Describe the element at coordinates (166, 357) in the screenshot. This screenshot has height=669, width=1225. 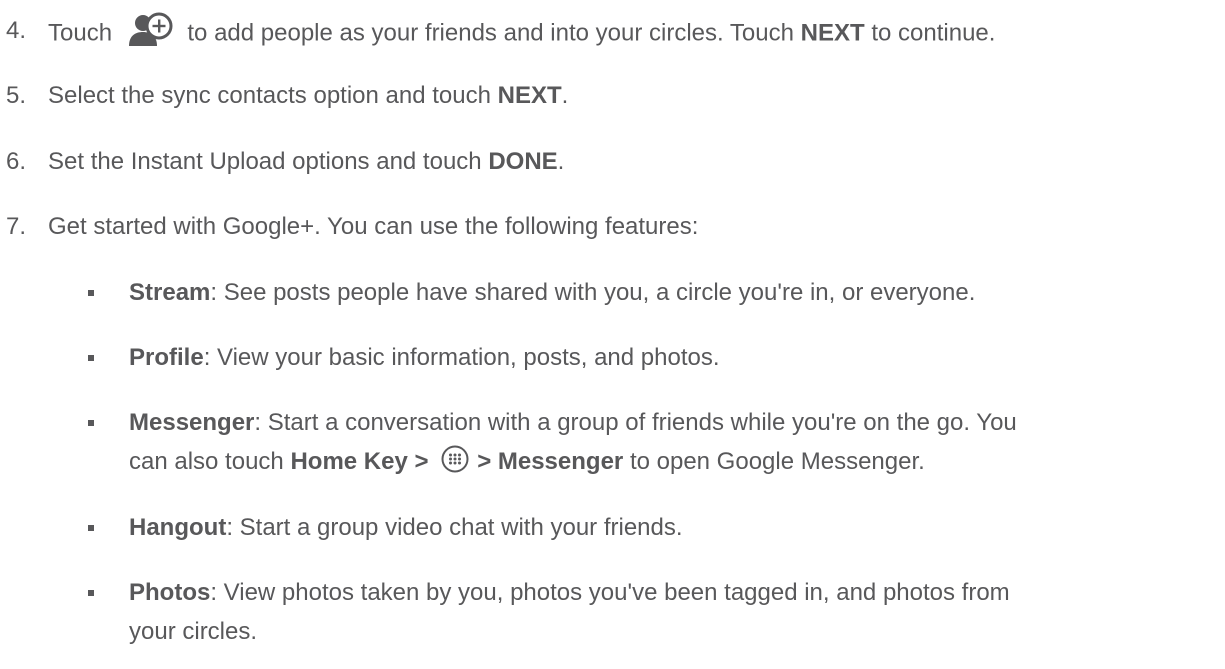
I see `feature-term: Profile` at that location.